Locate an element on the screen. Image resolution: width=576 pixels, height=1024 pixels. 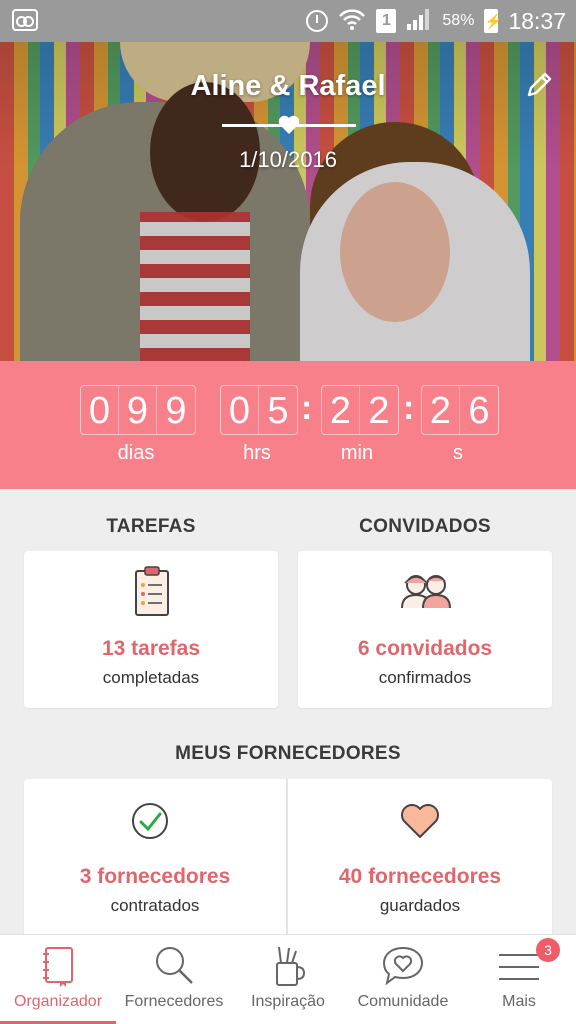
nav-label: Comunidade is located at coordinates (403, 1001).